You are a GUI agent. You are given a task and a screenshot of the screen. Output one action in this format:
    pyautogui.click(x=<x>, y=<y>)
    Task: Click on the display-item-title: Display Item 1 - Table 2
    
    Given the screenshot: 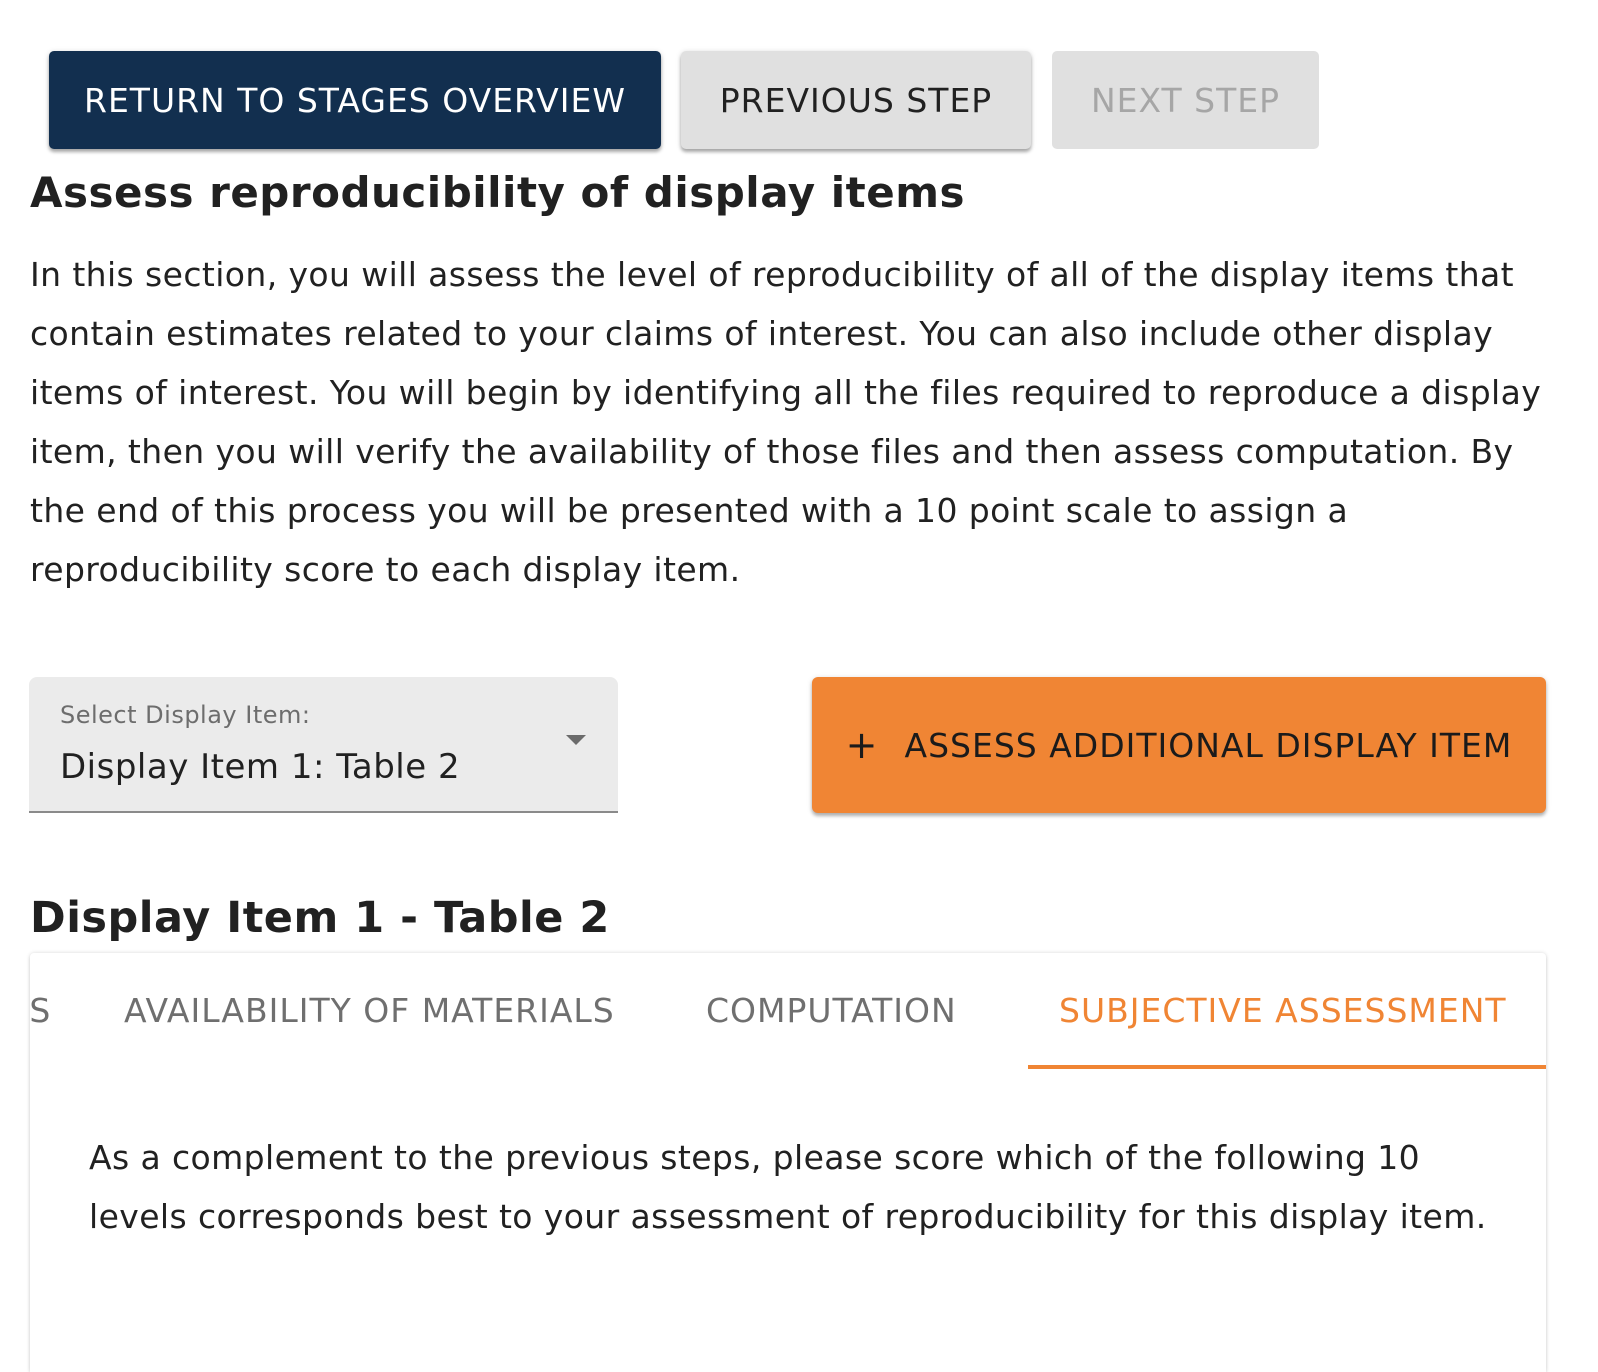 What is the action you would take?
    pyautogui.click(x=320, y=918)
    